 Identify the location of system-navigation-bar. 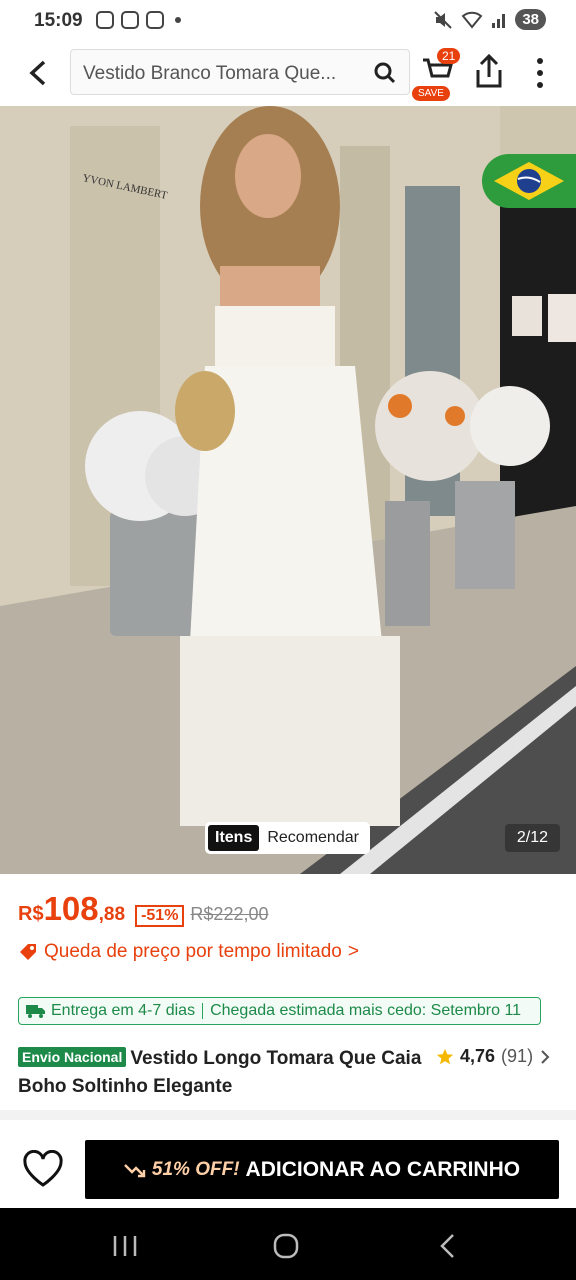
(288, 1244).